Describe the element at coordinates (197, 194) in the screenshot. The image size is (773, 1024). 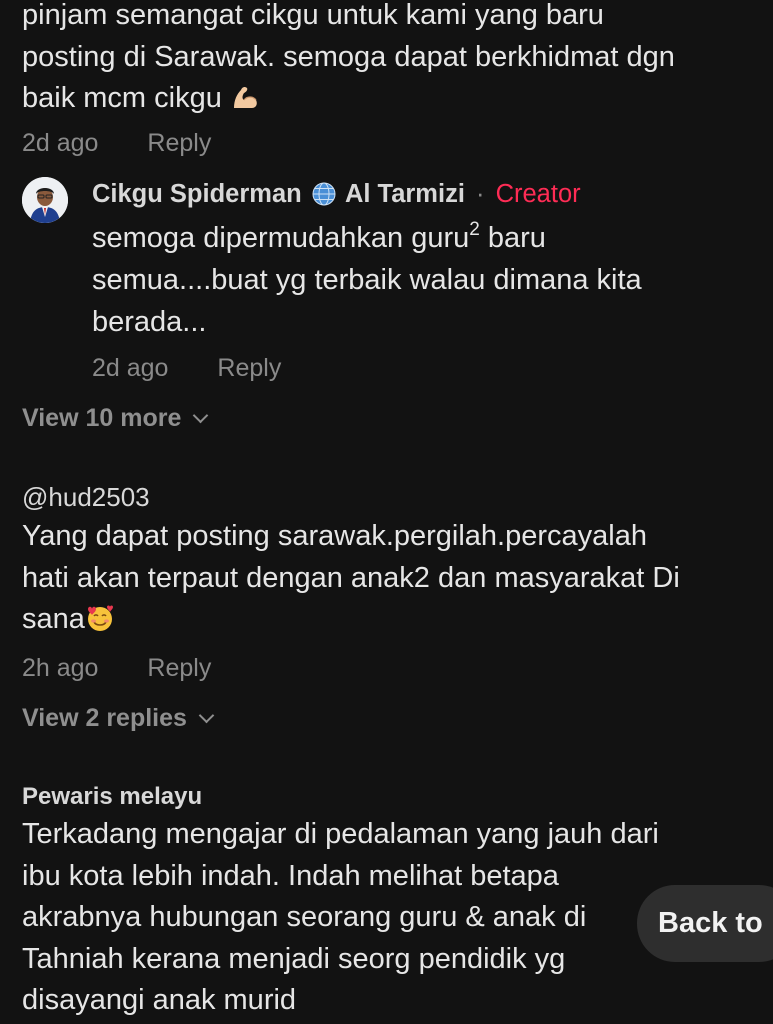
I see `creator-name: Cikgu Spiderman` at that location.